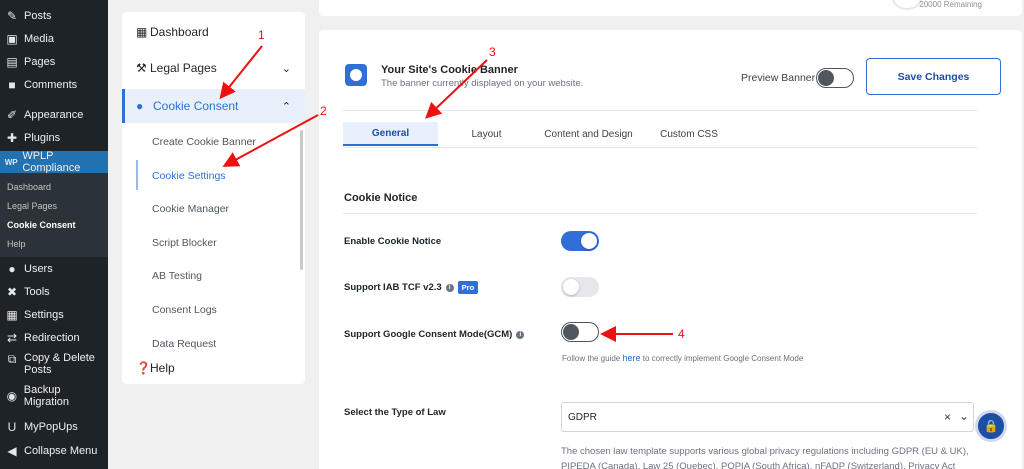 Image resolution: width=1024 pixels, height=469 pixels. What do you see at coordinates (778, 78) in the screenshot?
I see `preview-banner-label: Preview Banner` at bounding box center [778, 78].